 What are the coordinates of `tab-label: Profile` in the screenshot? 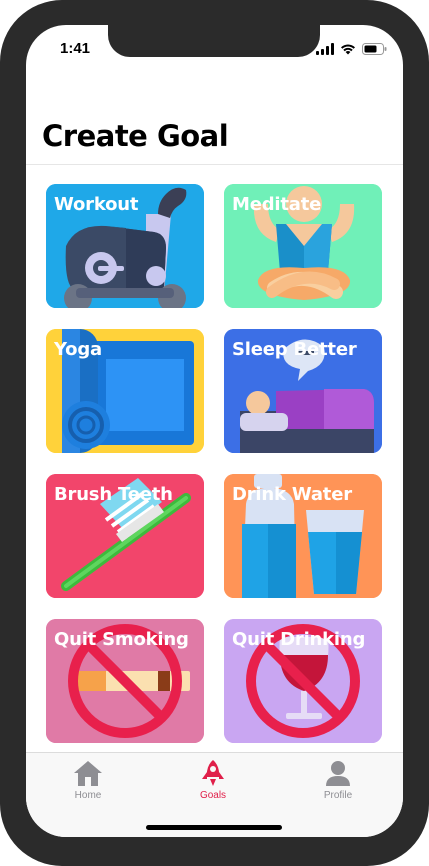 It's located at (338, 795).